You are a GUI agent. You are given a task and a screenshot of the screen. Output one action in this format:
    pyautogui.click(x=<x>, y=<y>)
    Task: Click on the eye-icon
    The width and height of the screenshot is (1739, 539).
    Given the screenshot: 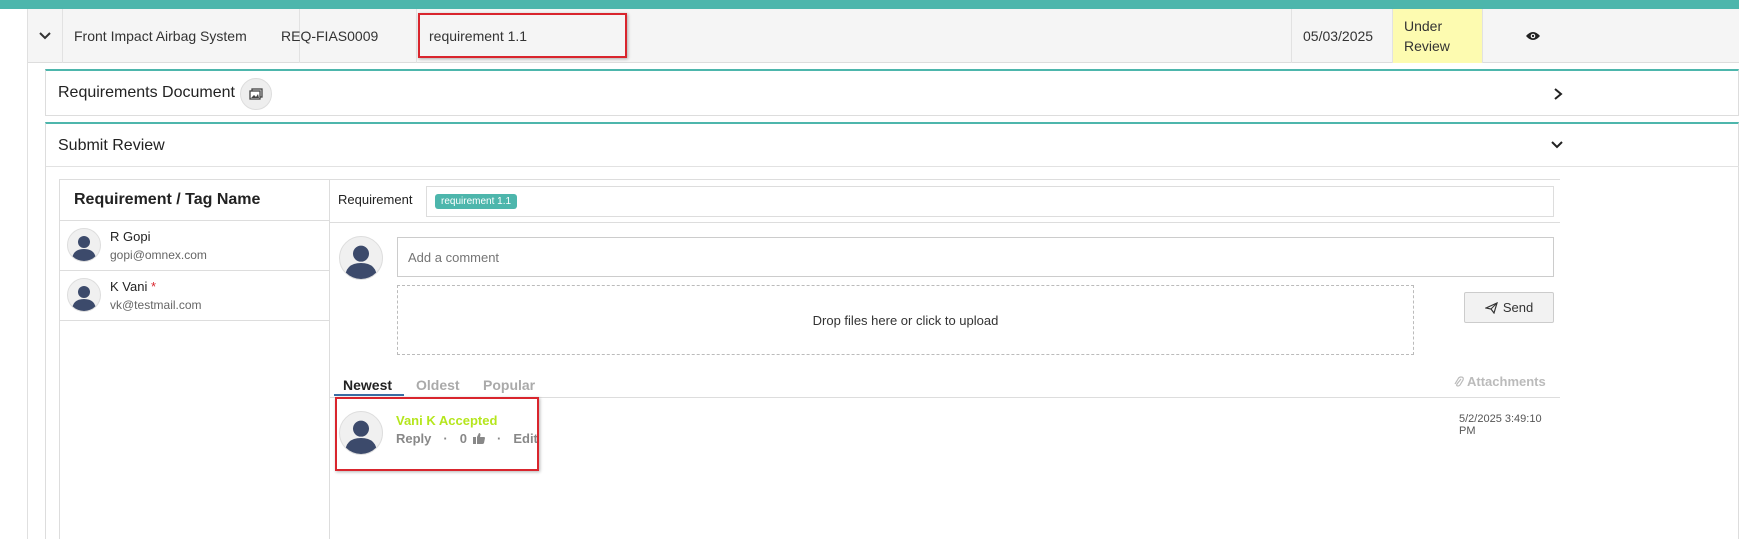 What is the action you would take?
    pyautogui.click(x=1533, y=36)
    